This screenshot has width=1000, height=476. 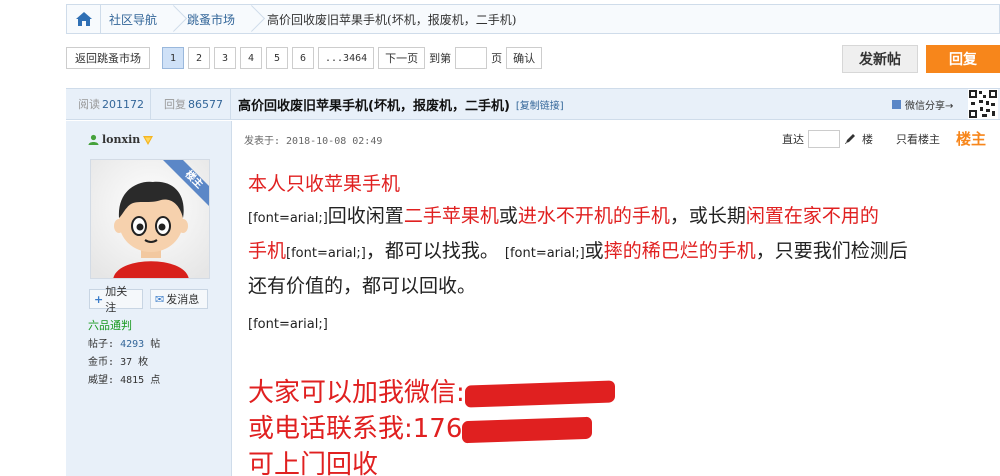 I want to click on content-line-1: 本人只收苹果手机, so click(x=620, y=184).